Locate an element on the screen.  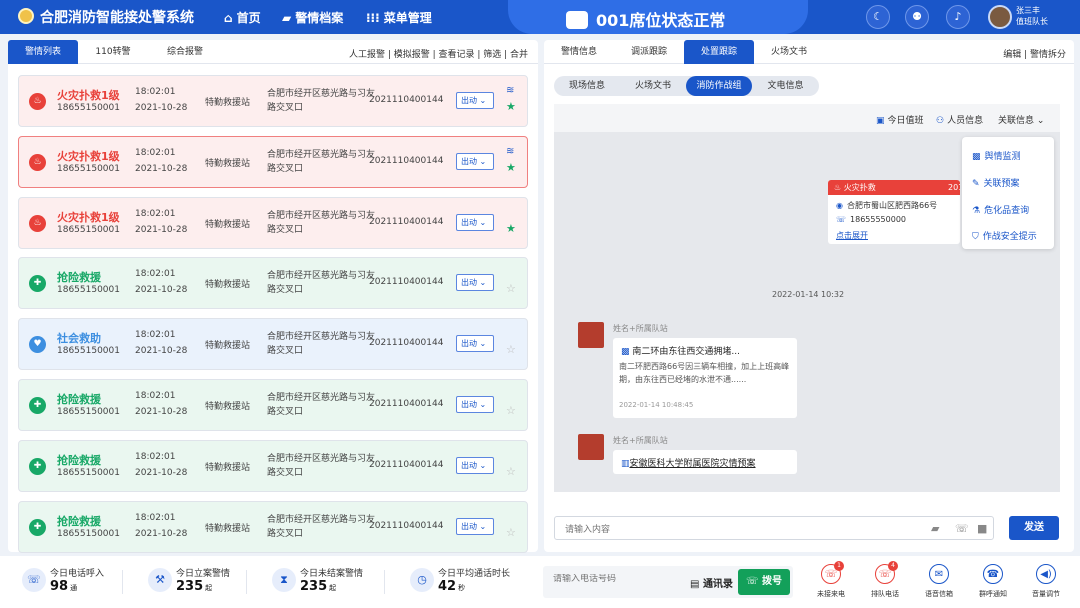
phone-icon: ☏ is located at coordinates (962, 528).